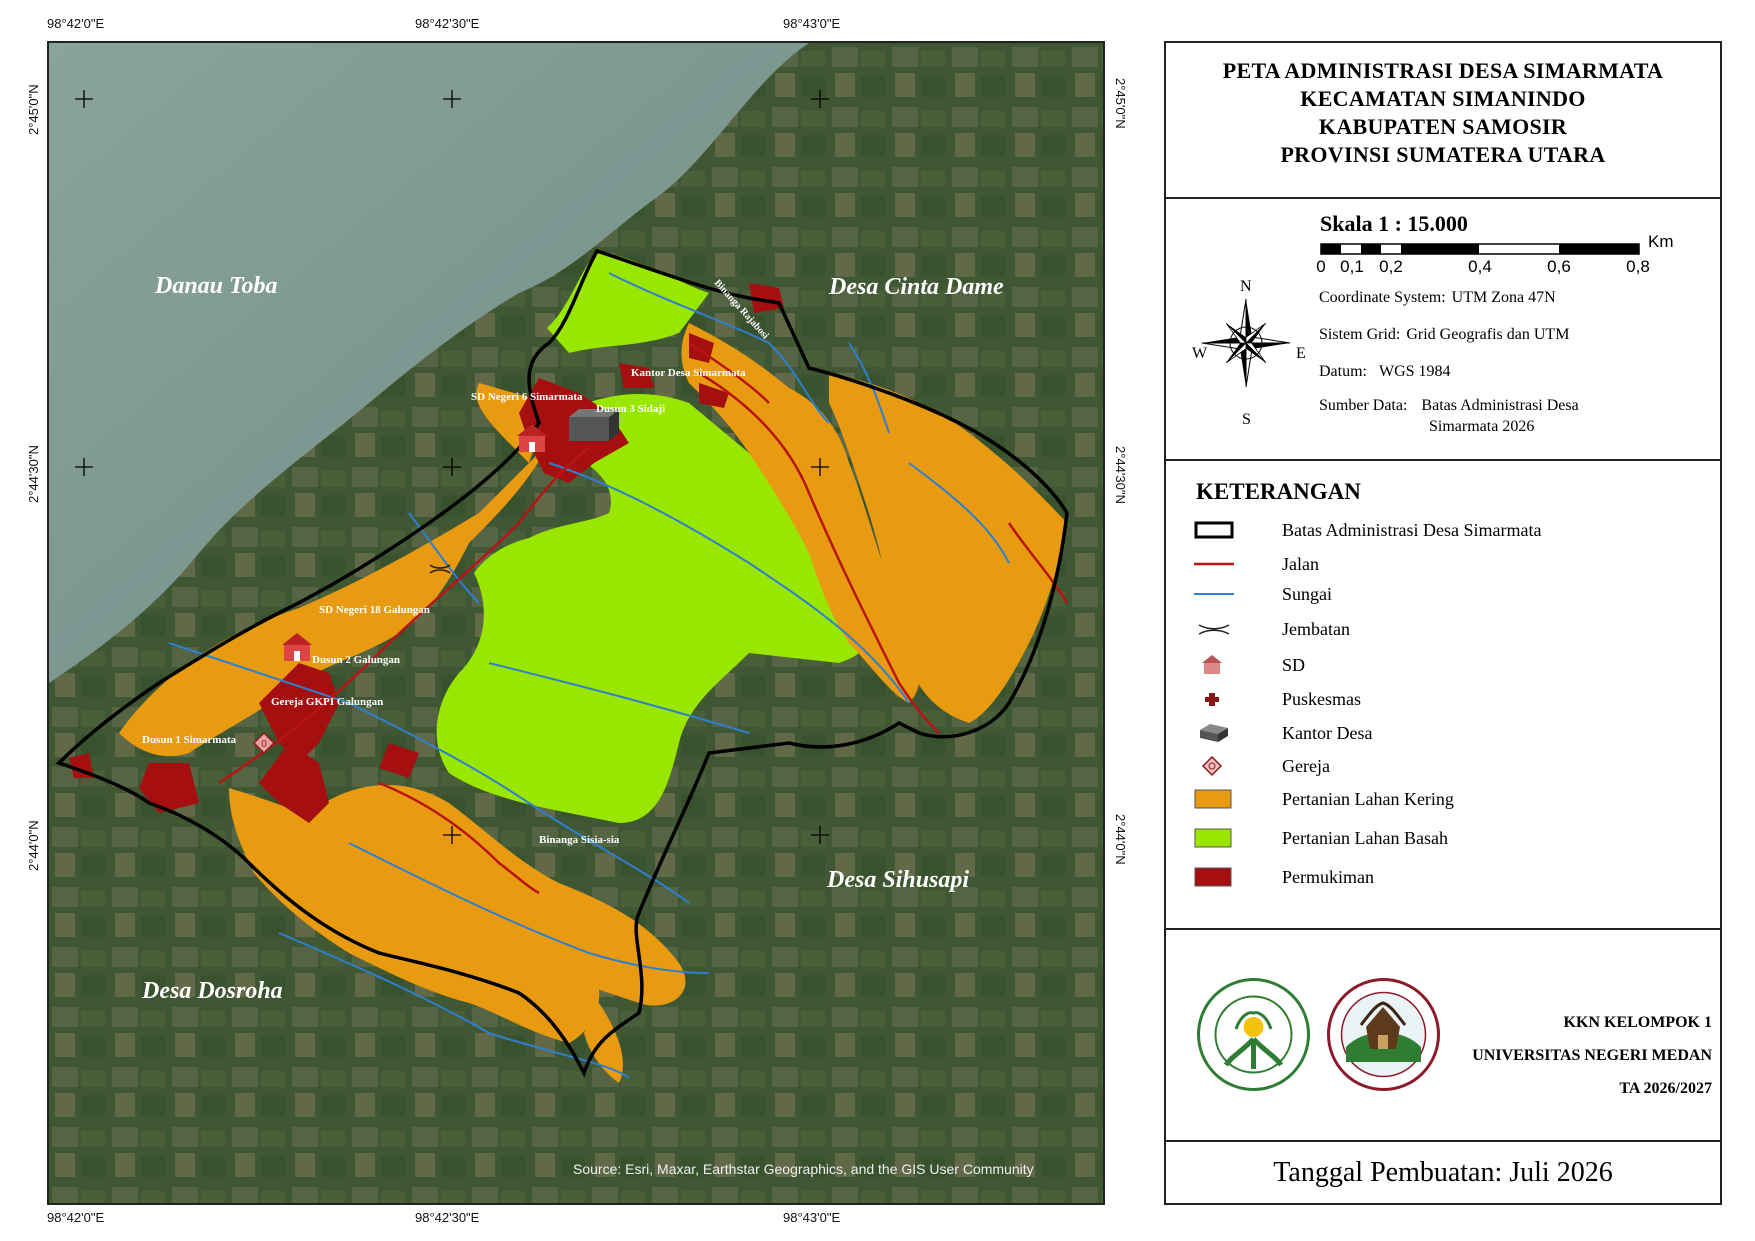 This screenshot has height=1241, width=1755. Describe the element at coordinates (897, 880) in the screenshot. I see `label-desa-sihusapi: Desa Sihusapi` at that location.